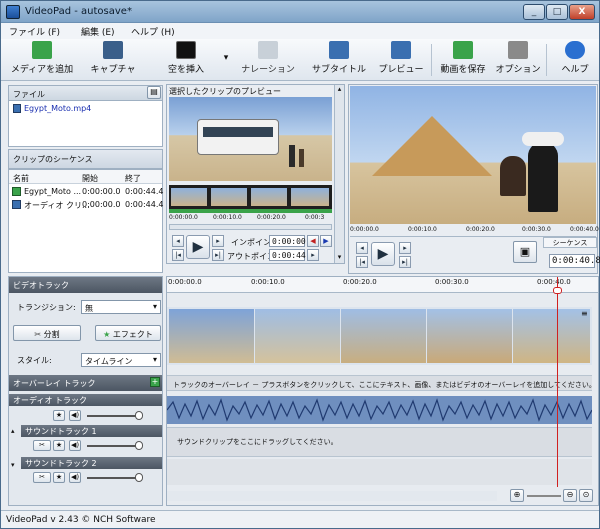 The height and width of the screenshot is (529, 600). Describe the element at coordinates (379, 472) in the screenshot. I see `sound-track-2-lane` at that location.